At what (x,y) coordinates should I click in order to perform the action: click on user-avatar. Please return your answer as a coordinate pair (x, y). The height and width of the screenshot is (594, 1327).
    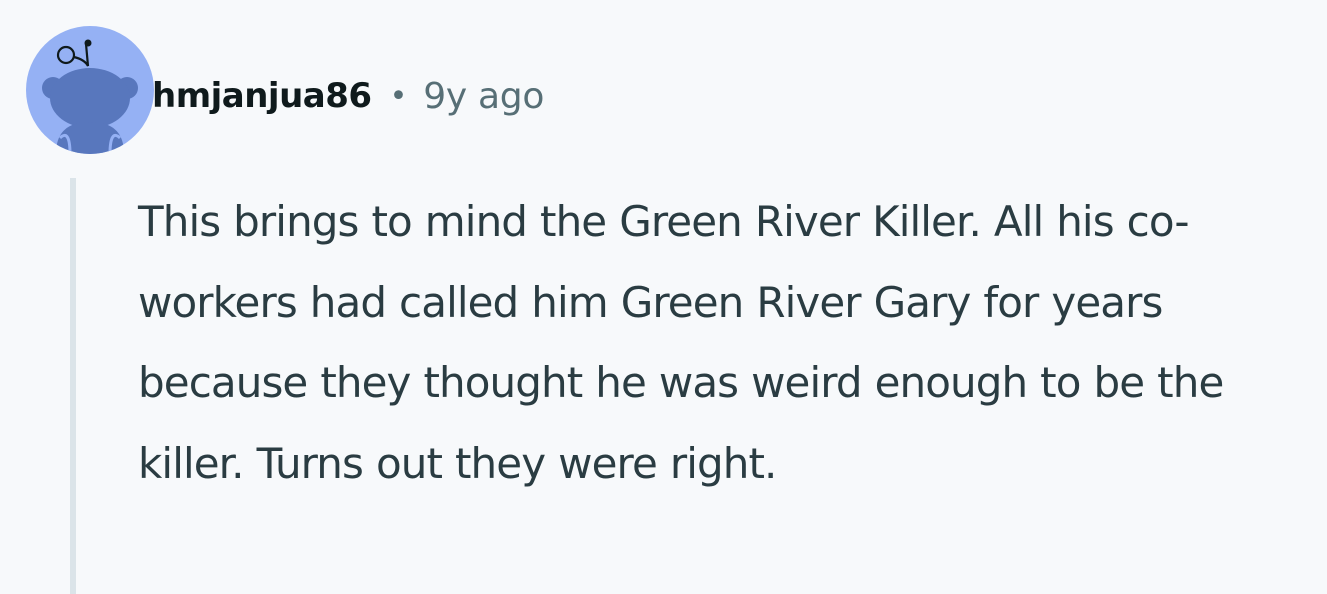
    Looking at the image, I should click on (90, 90).